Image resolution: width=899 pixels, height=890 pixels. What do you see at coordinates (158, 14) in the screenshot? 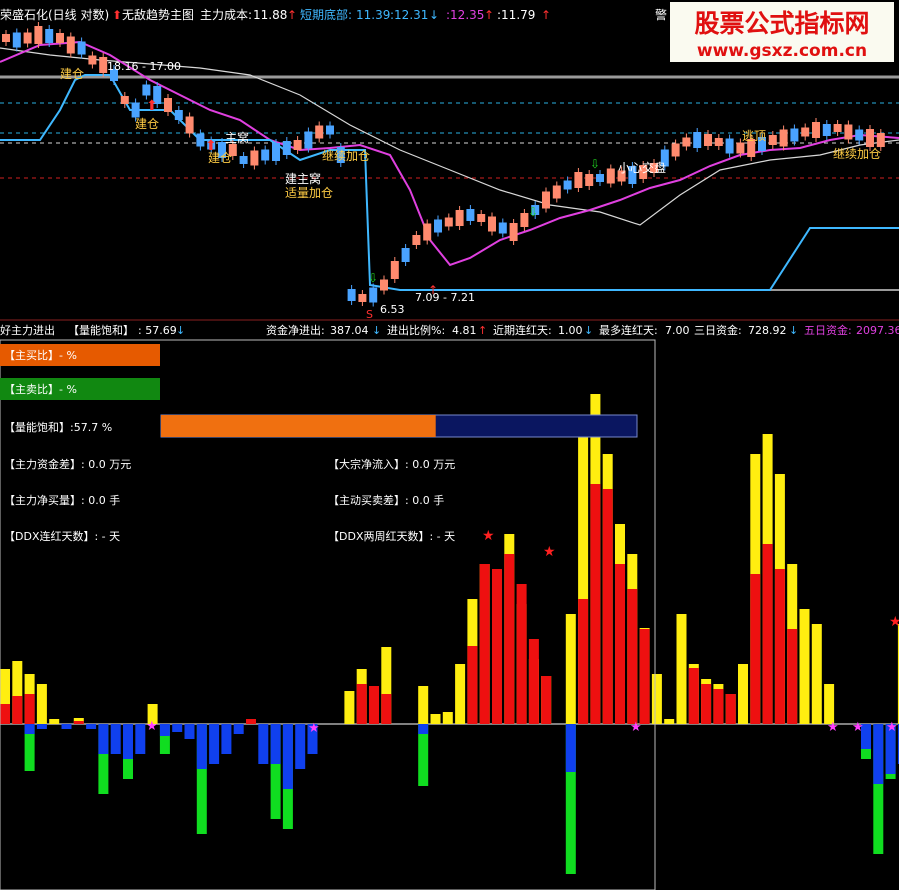
I see `indicator-name: 无敌趋势主图` at bounding box center [158, 14].